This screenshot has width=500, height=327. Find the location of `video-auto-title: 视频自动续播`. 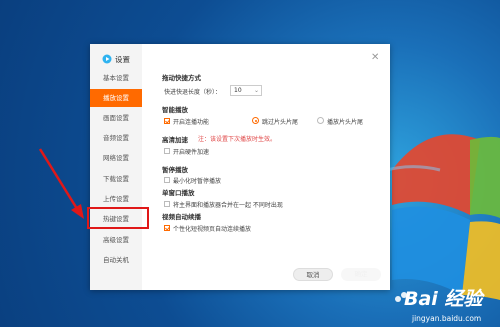

video-auto-title: 视频自动续播 is located at coordinates (181, 217).